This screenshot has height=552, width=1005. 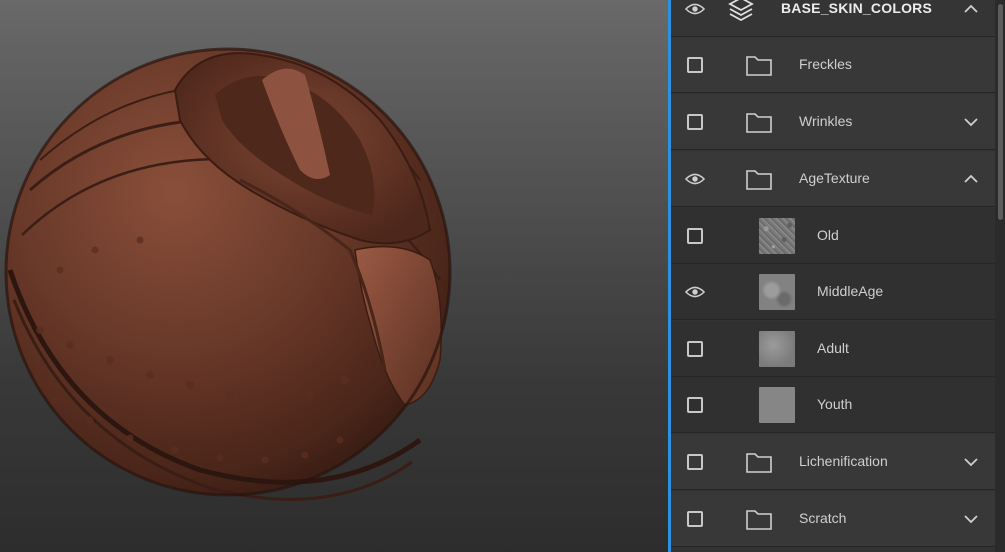 I want to click on layer-middleage: MiddleAge, so click(x=833, y=292).